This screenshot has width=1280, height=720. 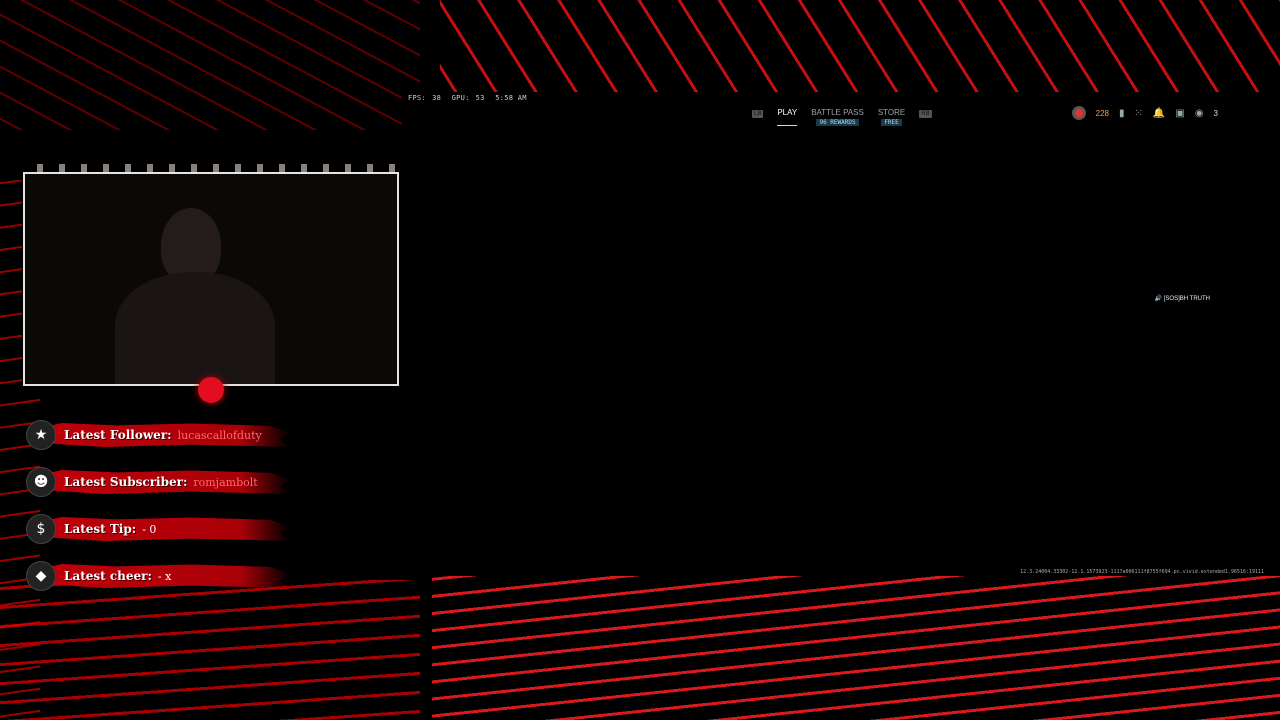 I want to click on label-value: - x, so click(x=164, y=576).